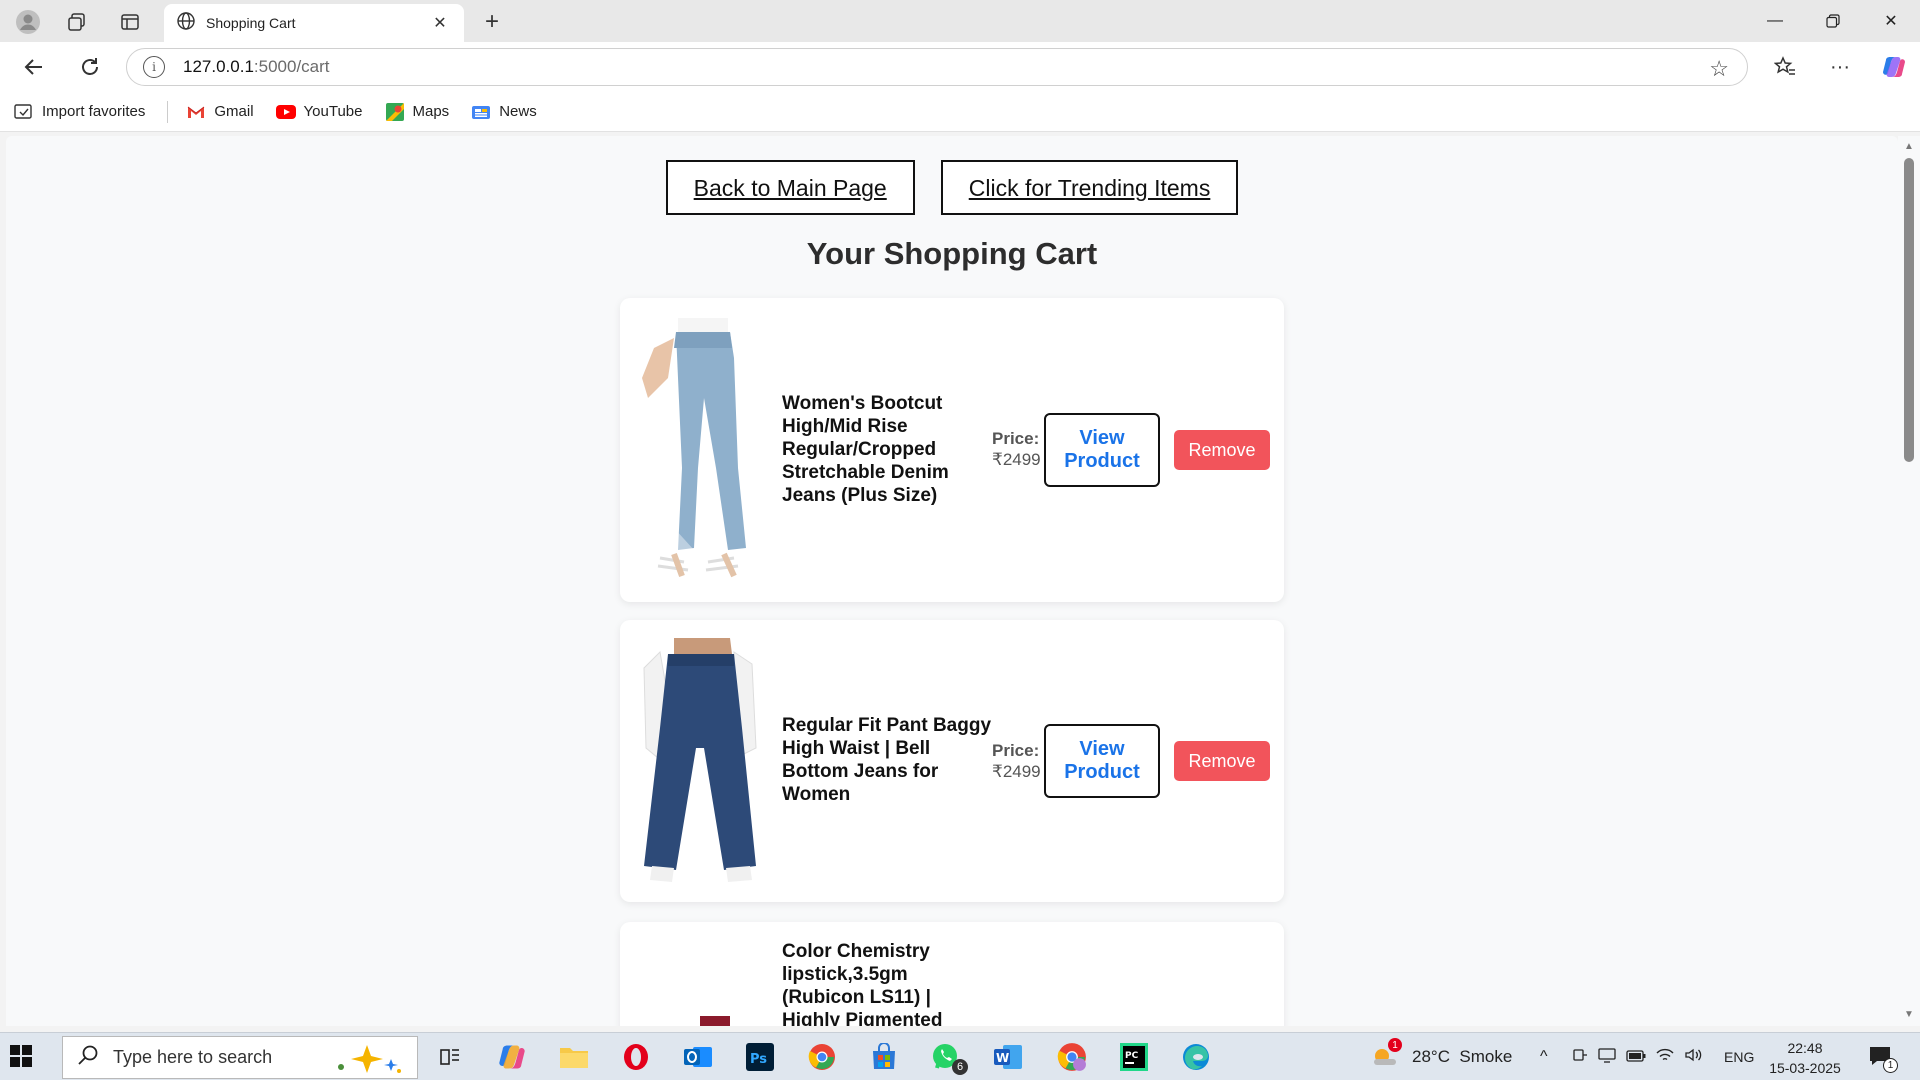 This screenshot has height=1080, width=1920. What do you see at coordinates (431, 111) in the screenshot?
I see `bookmark-label: Maps` at bounding box center [431, 111].